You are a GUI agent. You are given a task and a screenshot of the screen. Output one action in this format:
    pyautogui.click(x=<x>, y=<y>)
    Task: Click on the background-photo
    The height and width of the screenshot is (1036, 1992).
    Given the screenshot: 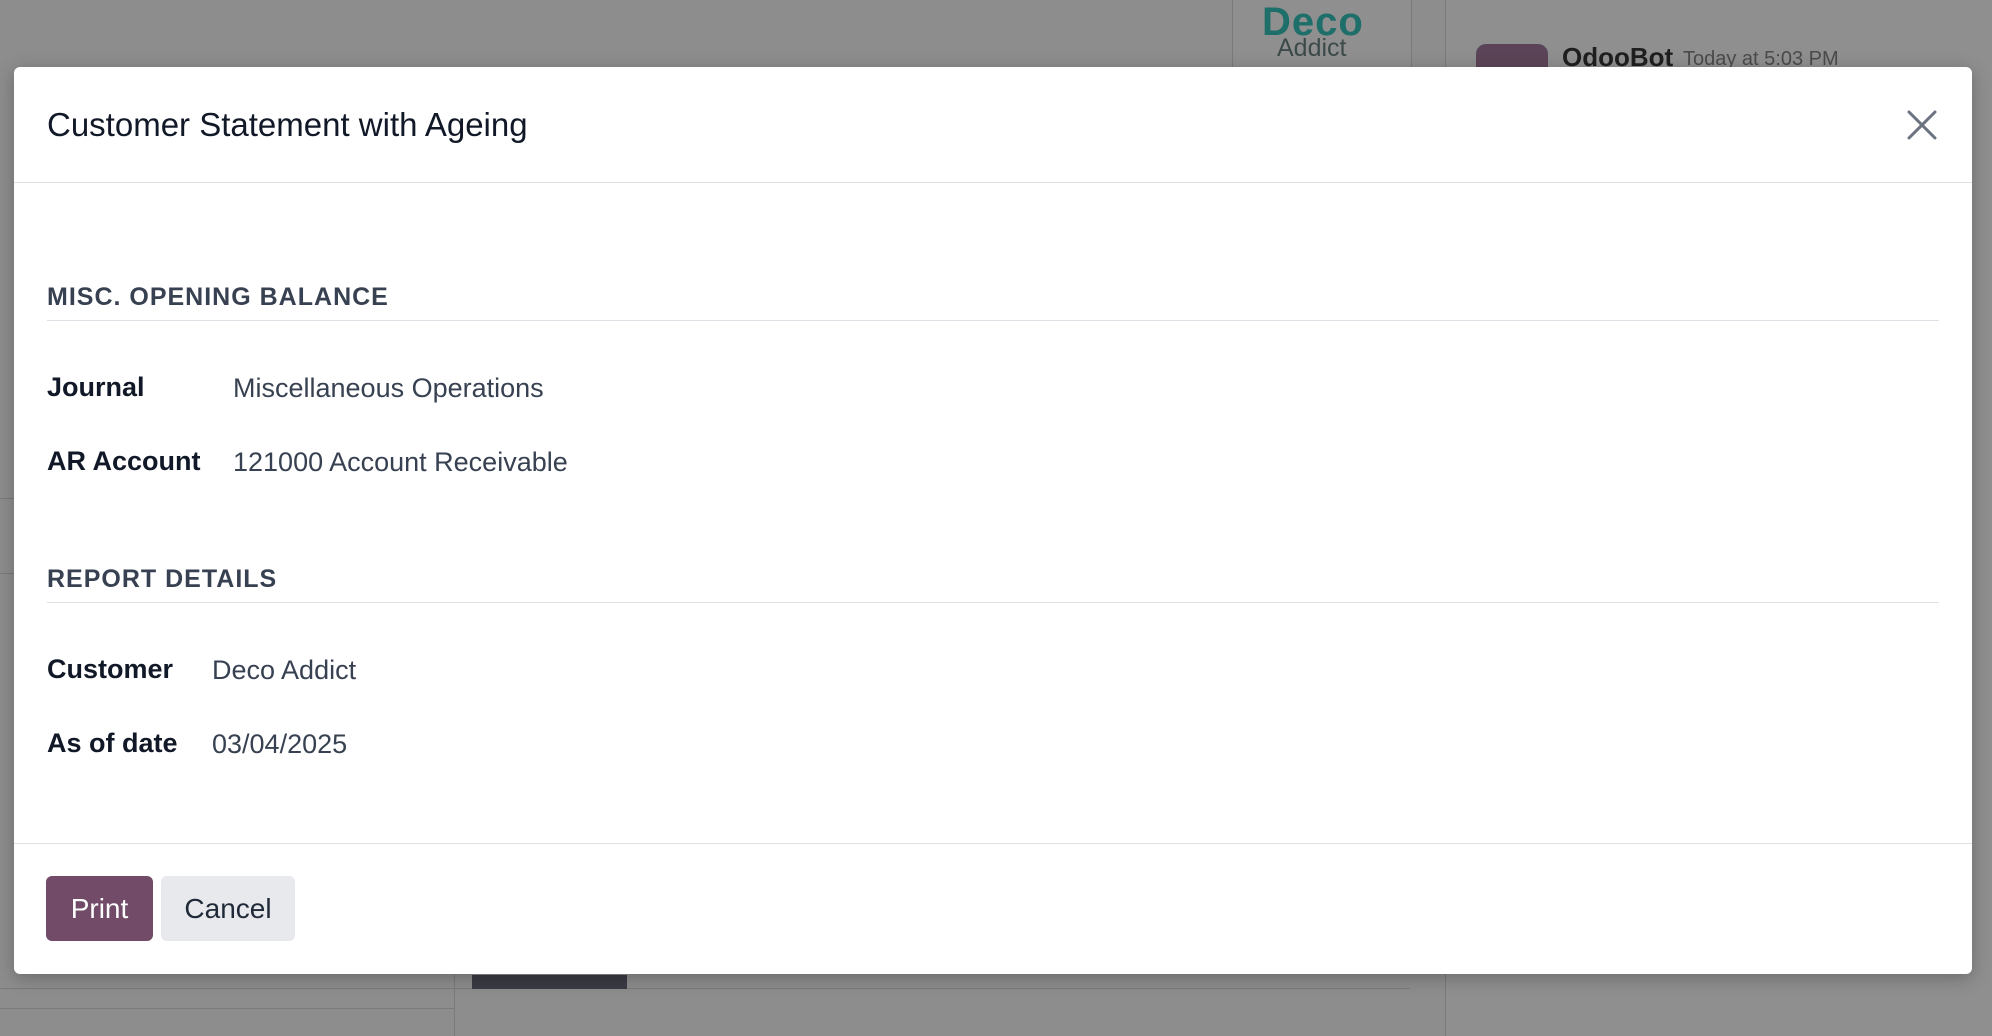 What is the action you would take?
    pyautogui.click(x=549, y=982)
    